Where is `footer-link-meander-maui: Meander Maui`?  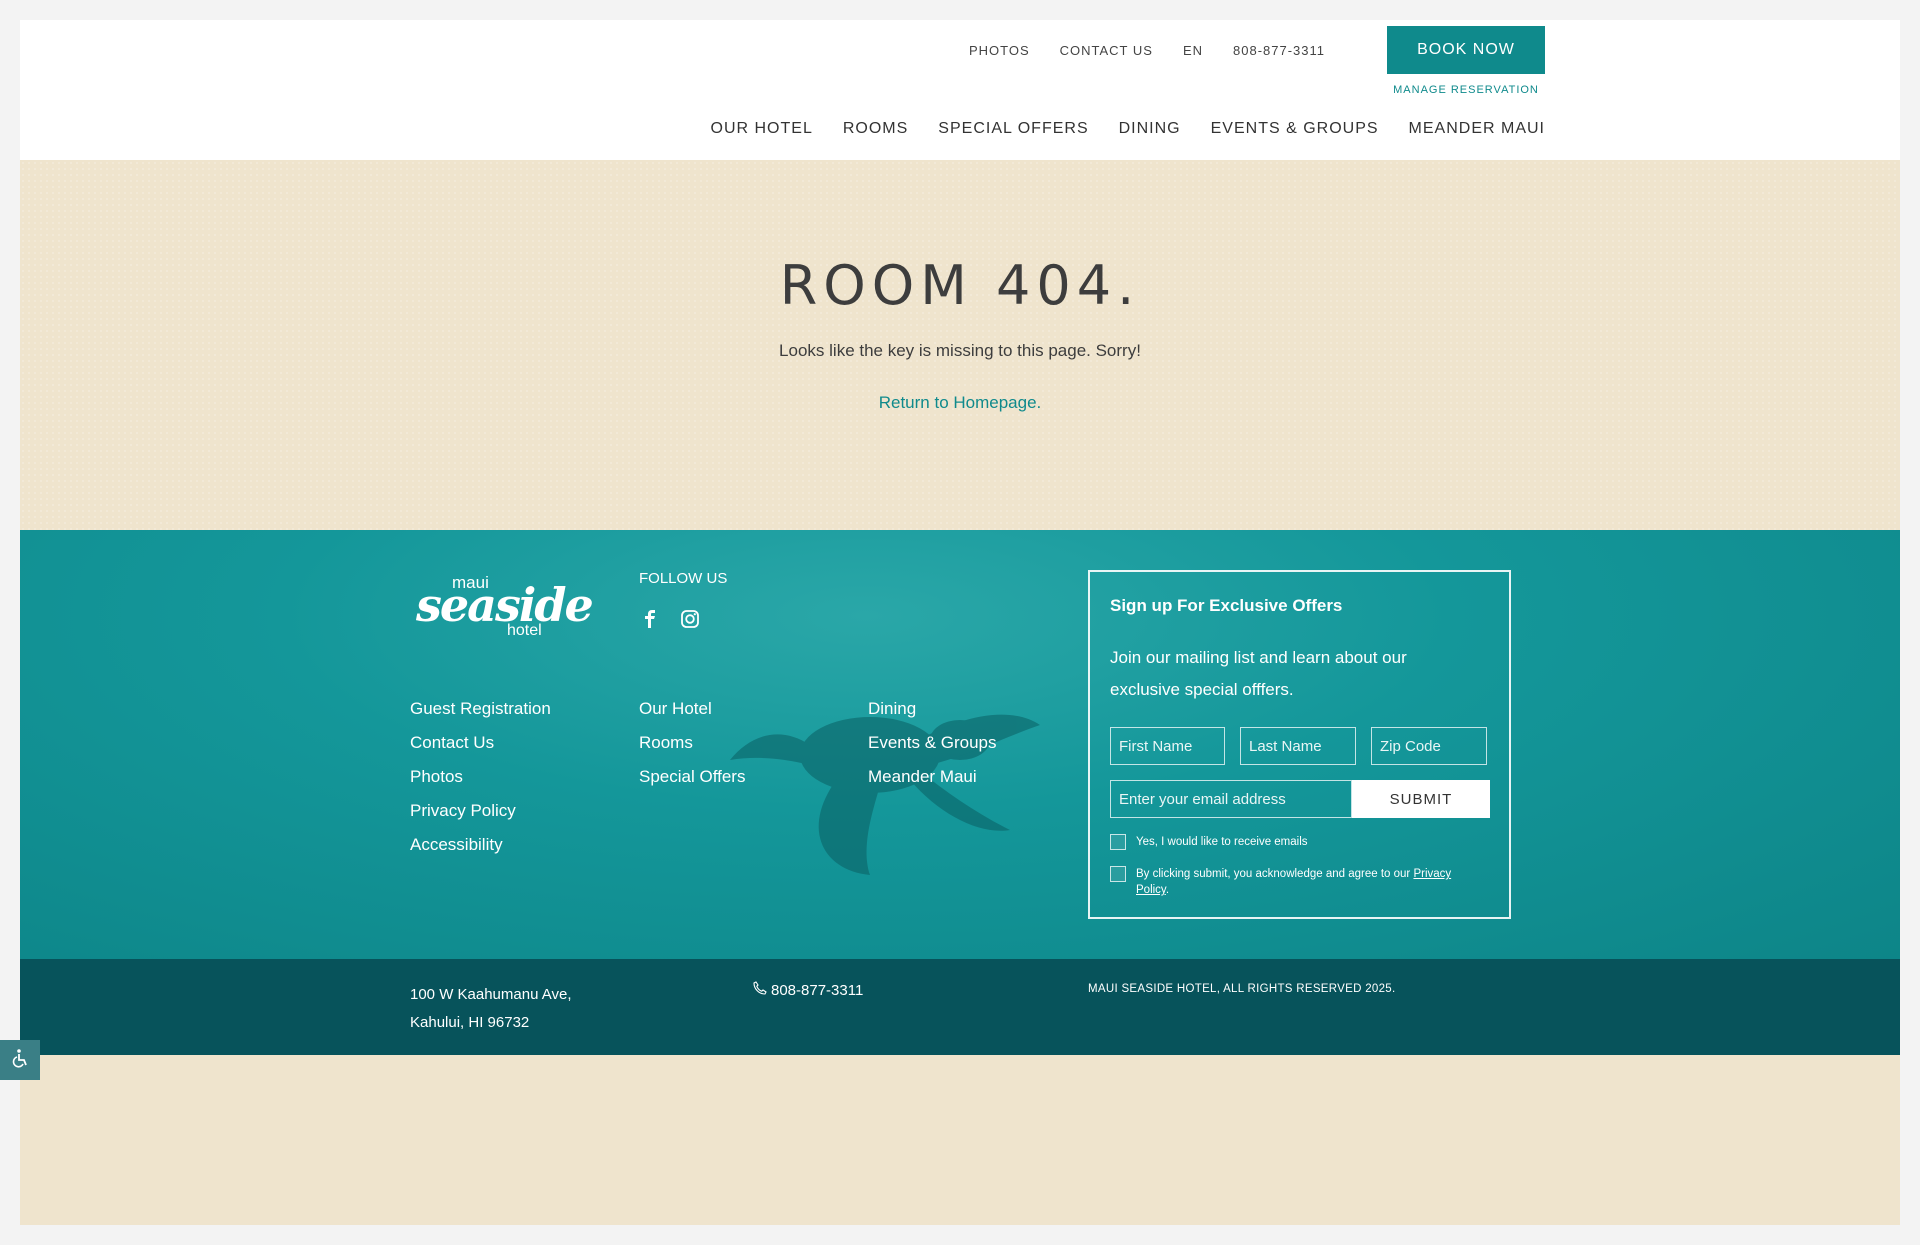 footer-link-meander-maui: Meander Maui is located at coordinates (932, 777).